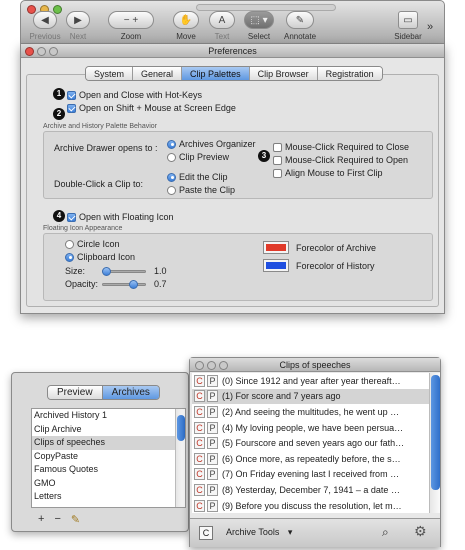  Describe the element at coordinates (45, 20) in the screenshot. I see `previous-icon: ◀` at that location.